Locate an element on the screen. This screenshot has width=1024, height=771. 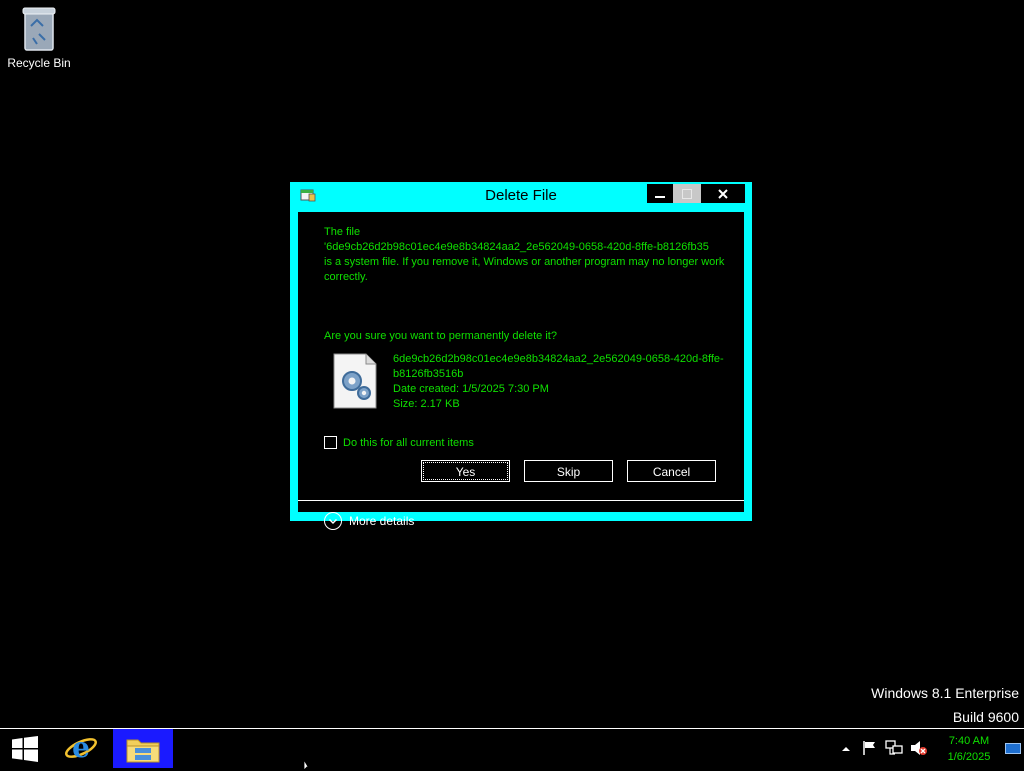
more-details-label: More details is located at coordinates (381, 521).